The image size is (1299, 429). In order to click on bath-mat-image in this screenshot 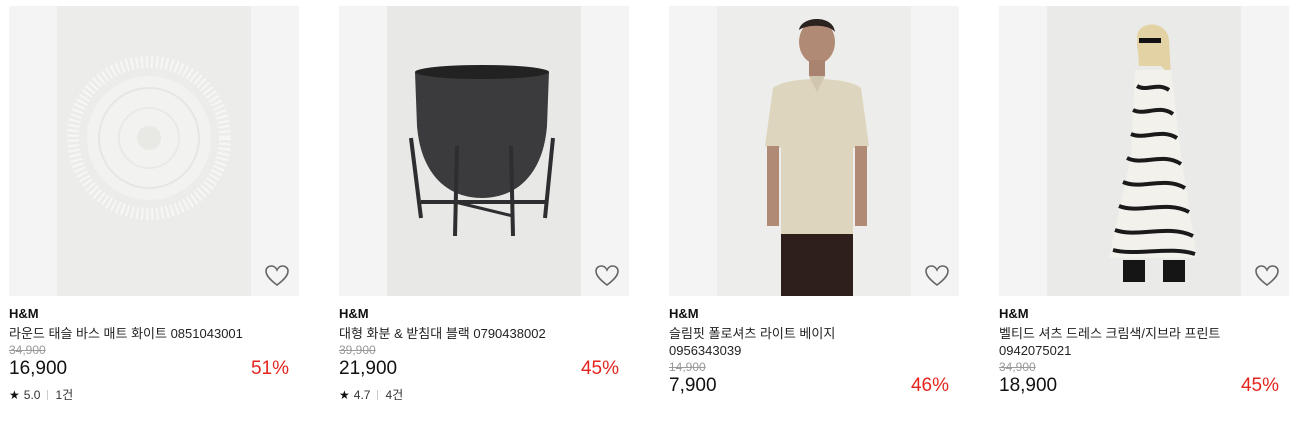, I will do `click(154, 151)`.